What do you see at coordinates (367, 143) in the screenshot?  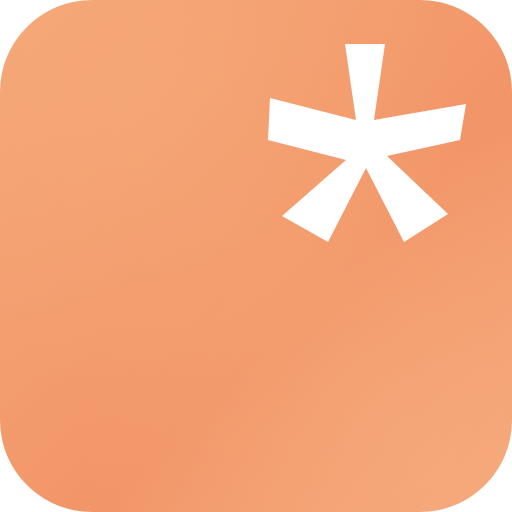 I see `asterisk-icon` at bounding box center [367, 143].